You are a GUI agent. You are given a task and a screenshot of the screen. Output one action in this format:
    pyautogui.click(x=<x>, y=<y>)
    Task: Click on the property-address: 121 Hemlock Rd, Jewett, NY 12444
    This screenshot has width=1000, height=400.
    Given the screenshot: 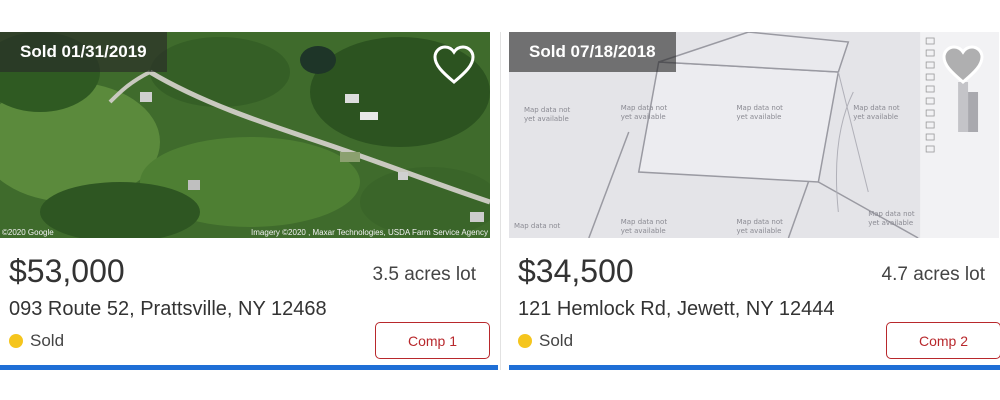 What is the action you would take?
    pyautogui.click(x=676, y=309)
    